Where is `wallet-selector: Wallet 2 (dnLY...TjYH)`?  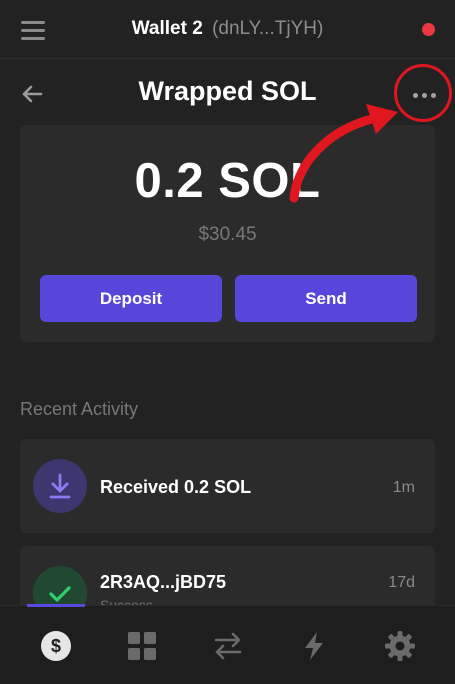 wallet-selector: Wallet 2 (dnLY...TjYH) is located at coordinates (227, 29).